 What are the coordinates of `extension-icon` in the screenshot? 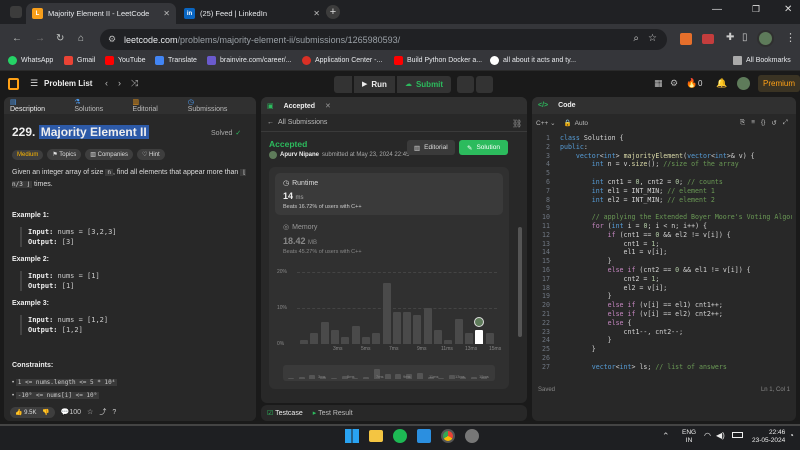 It's located at (708, 39).